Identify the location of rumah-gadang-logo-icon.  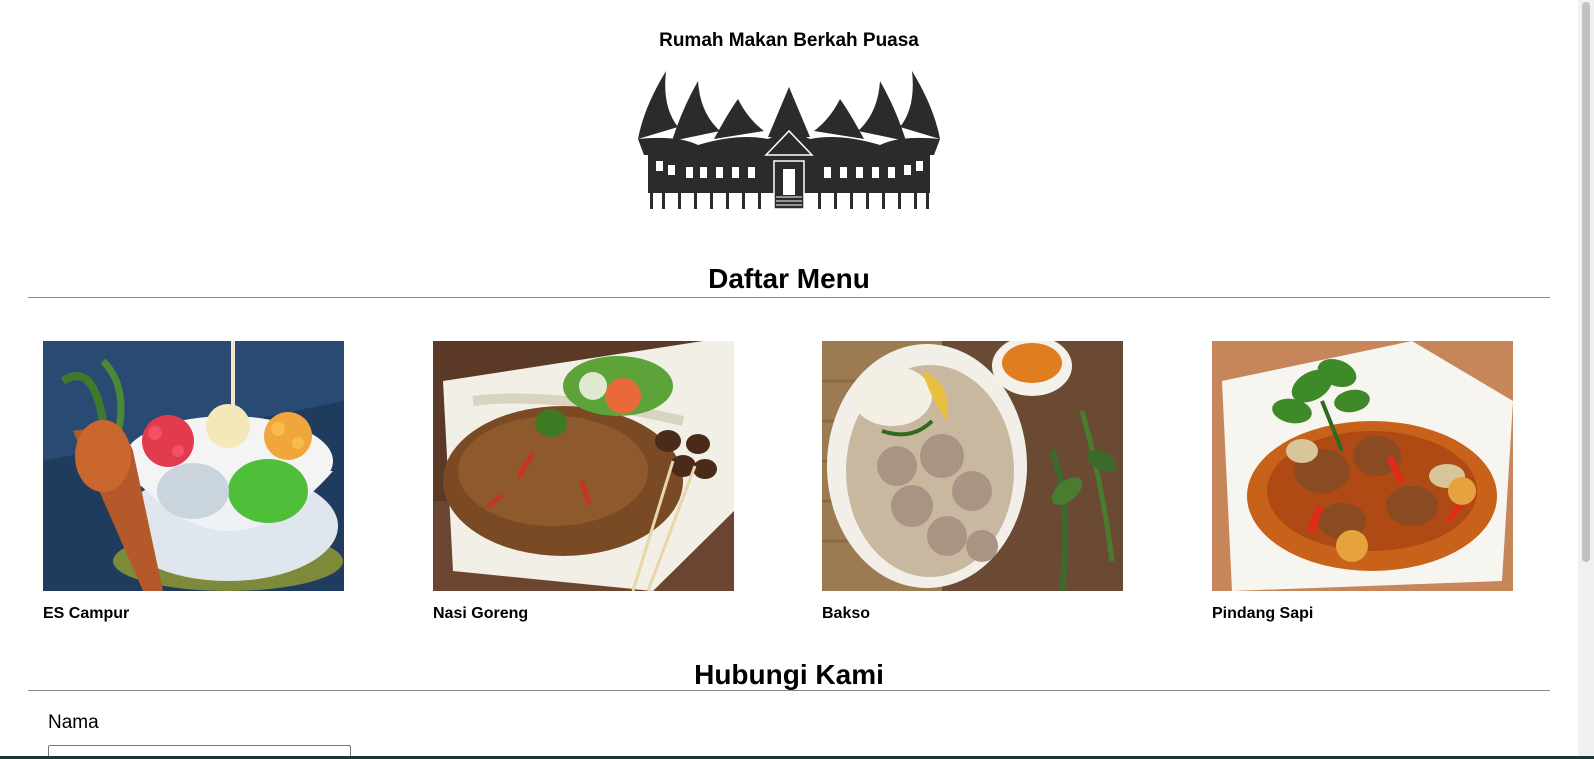
(789, 140).